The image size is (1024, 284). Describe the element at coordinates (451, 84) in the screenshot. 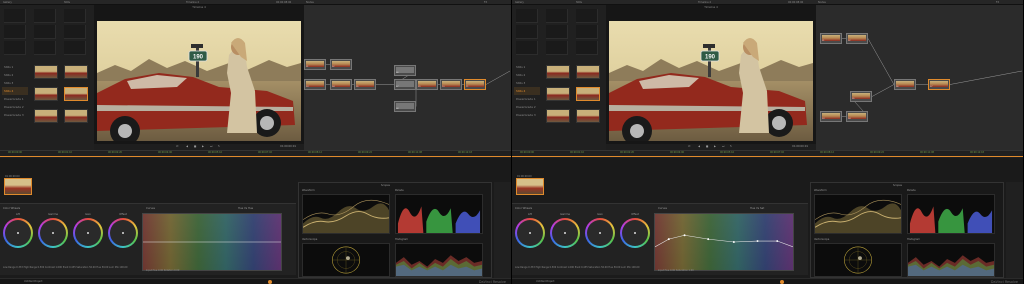

I see `grade-node: 10` at that location.